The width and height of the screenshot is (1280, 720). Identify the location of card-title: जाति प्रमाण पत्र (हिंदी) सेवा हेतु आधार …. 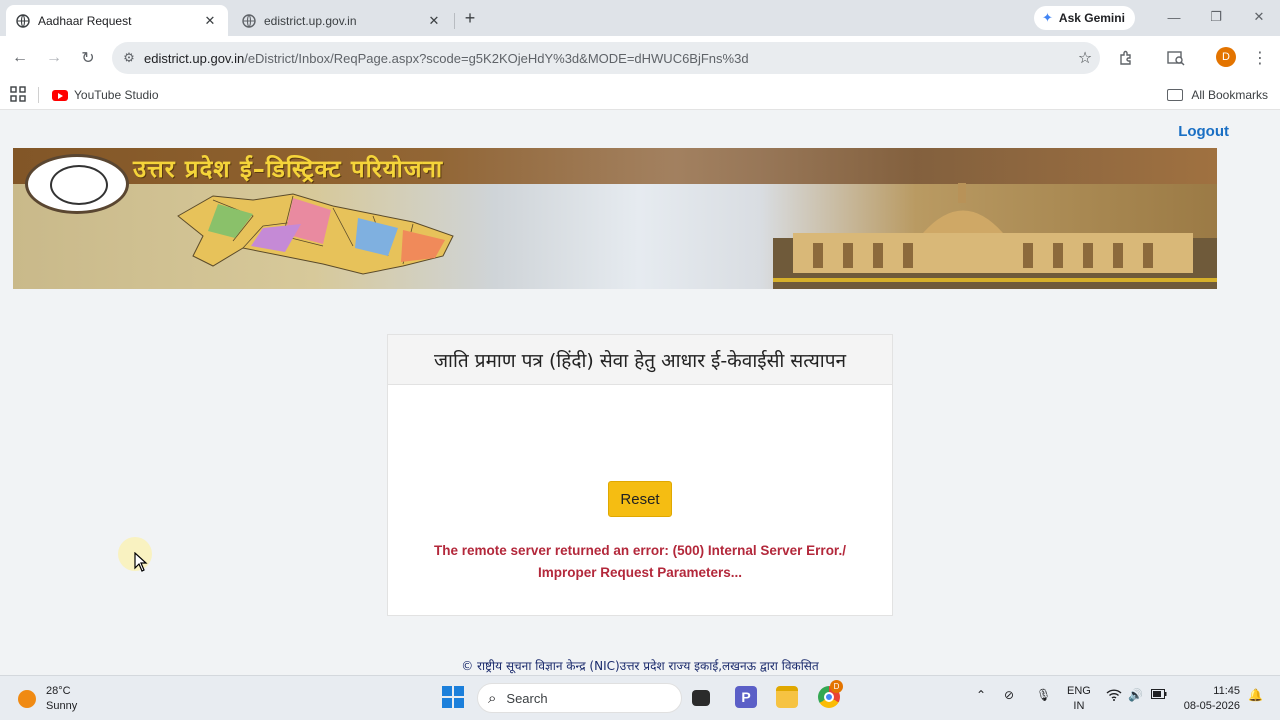
(640, 360).